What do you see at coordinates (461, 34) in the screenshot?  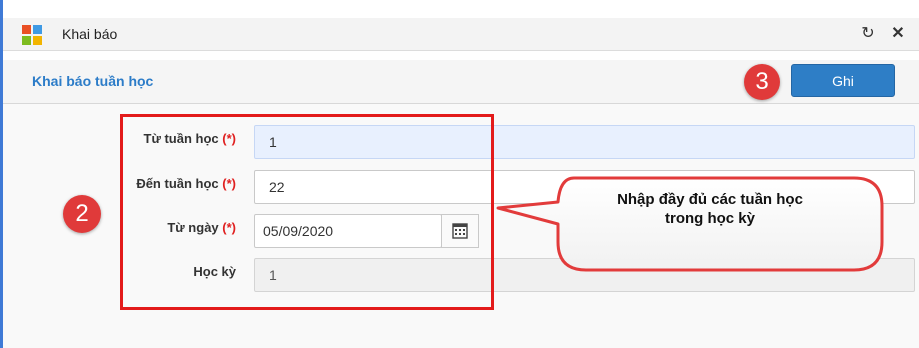 I see `window-titlebar: Khai báo ↻ ✕` at bounding box center [461, 34].